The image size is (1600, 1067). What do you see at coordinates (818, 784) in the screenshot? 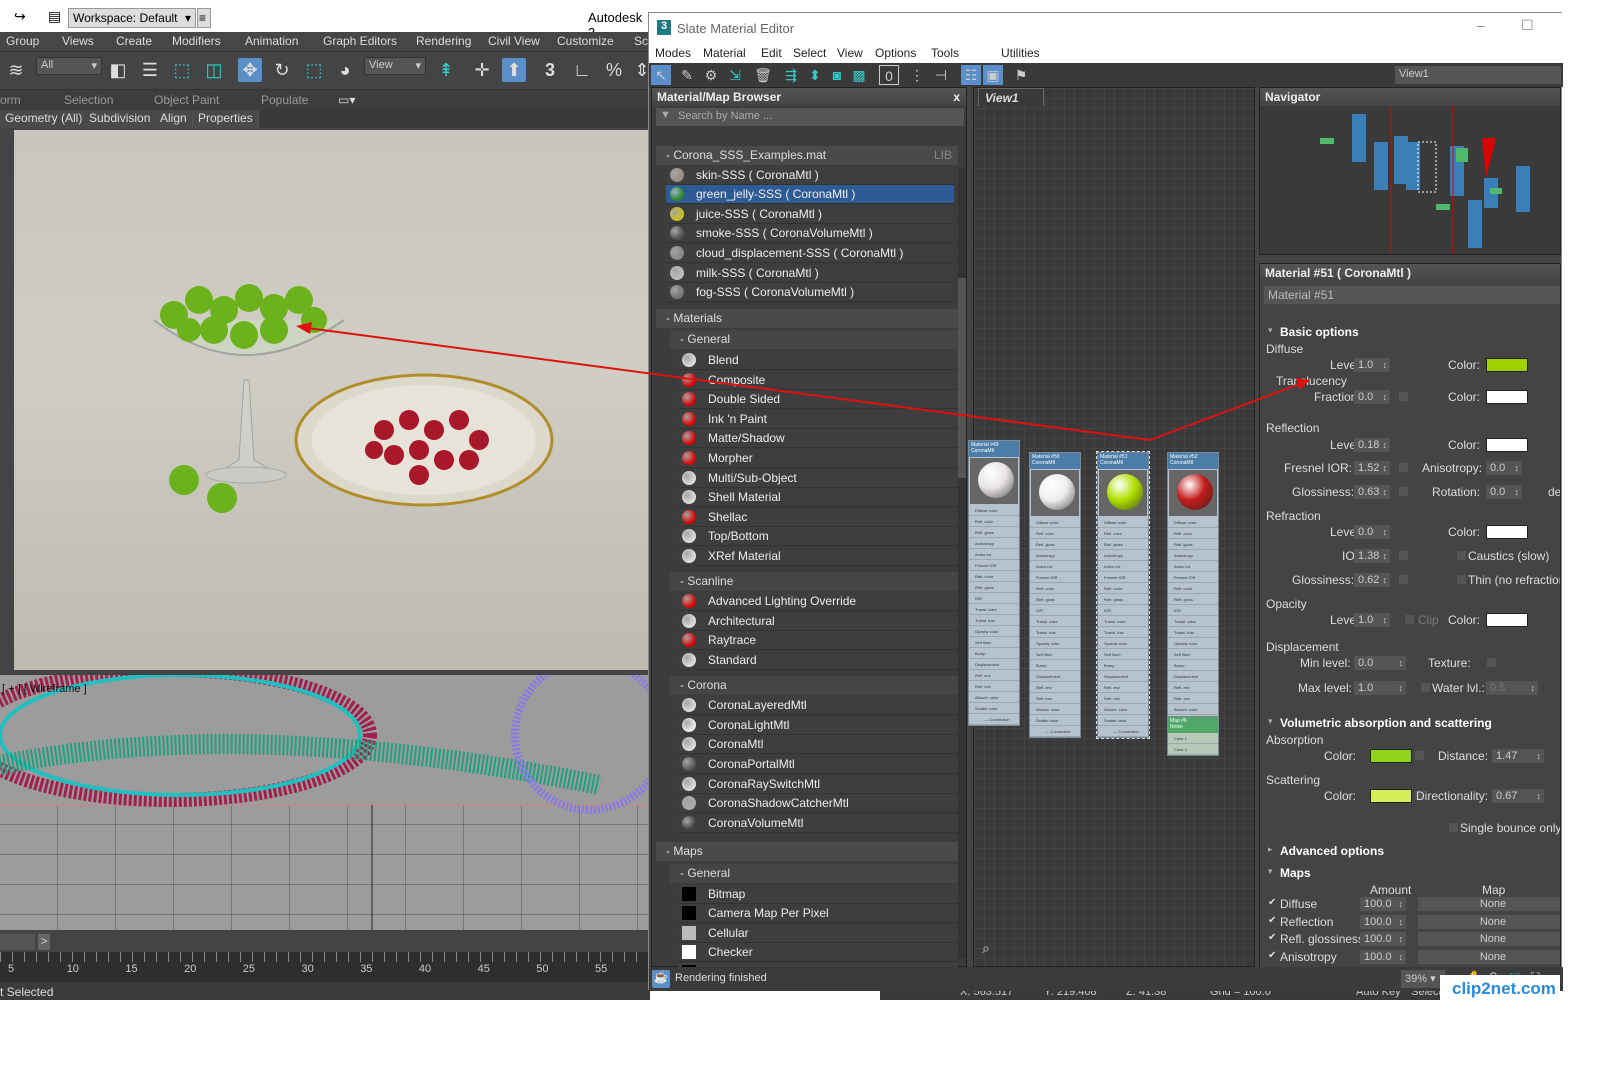
I see `browser-item: CoronaRaySwitchMtl` at bounding box center [818, 784].